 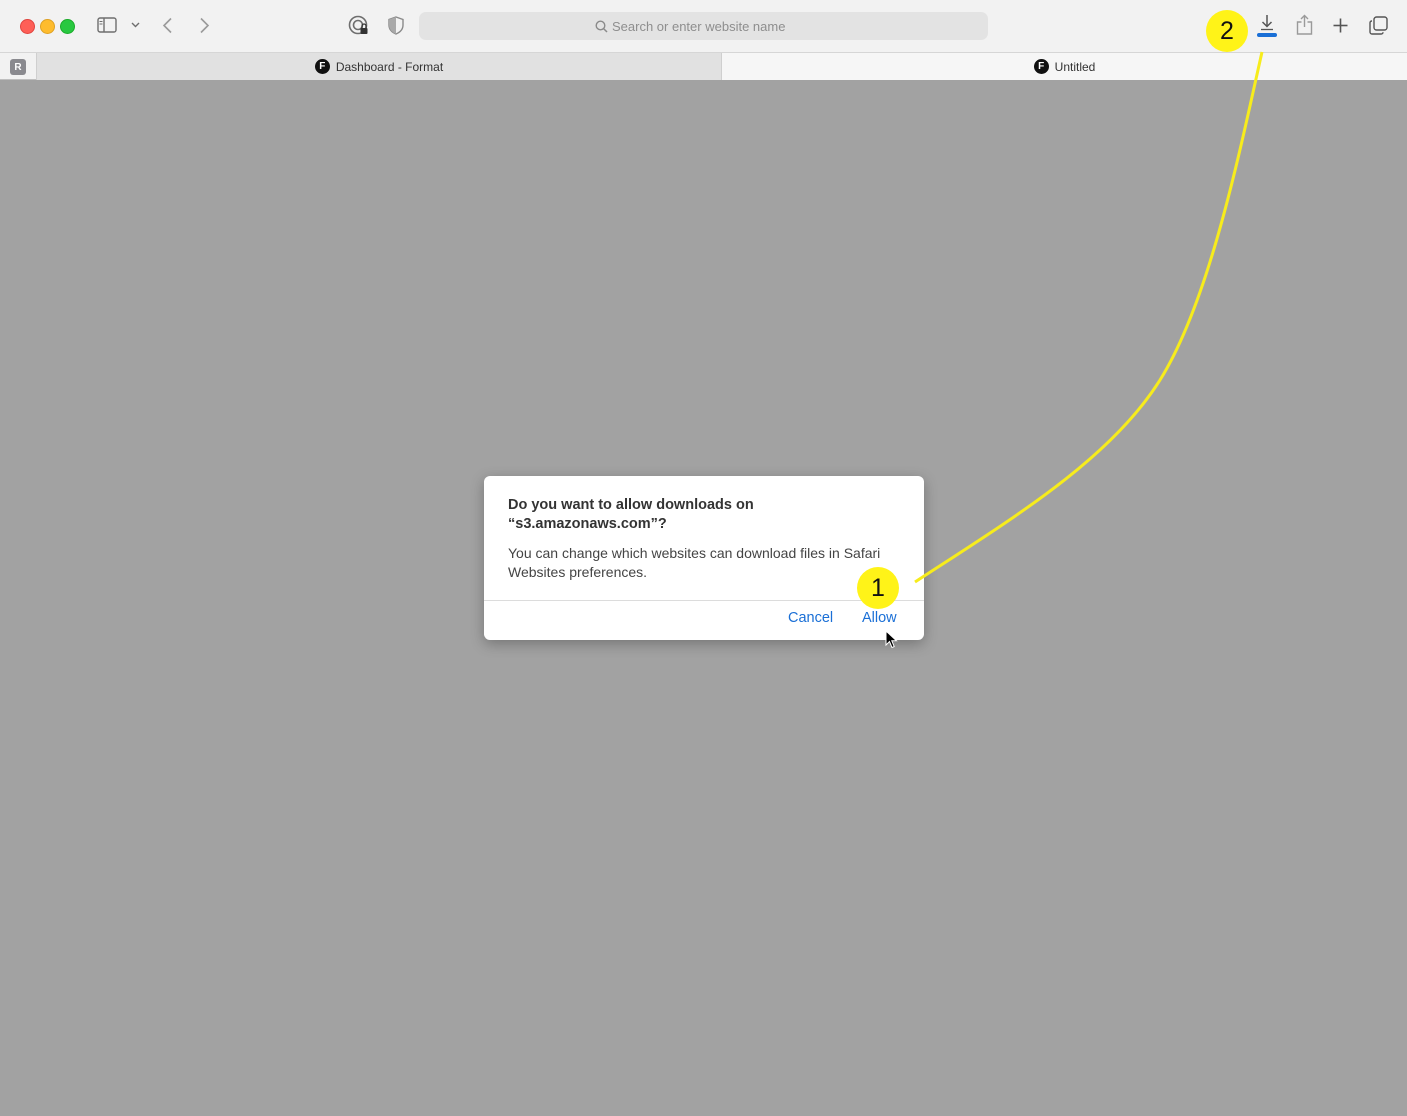 I want to click on privacy-shield-icon, so click(x=396, y=25).